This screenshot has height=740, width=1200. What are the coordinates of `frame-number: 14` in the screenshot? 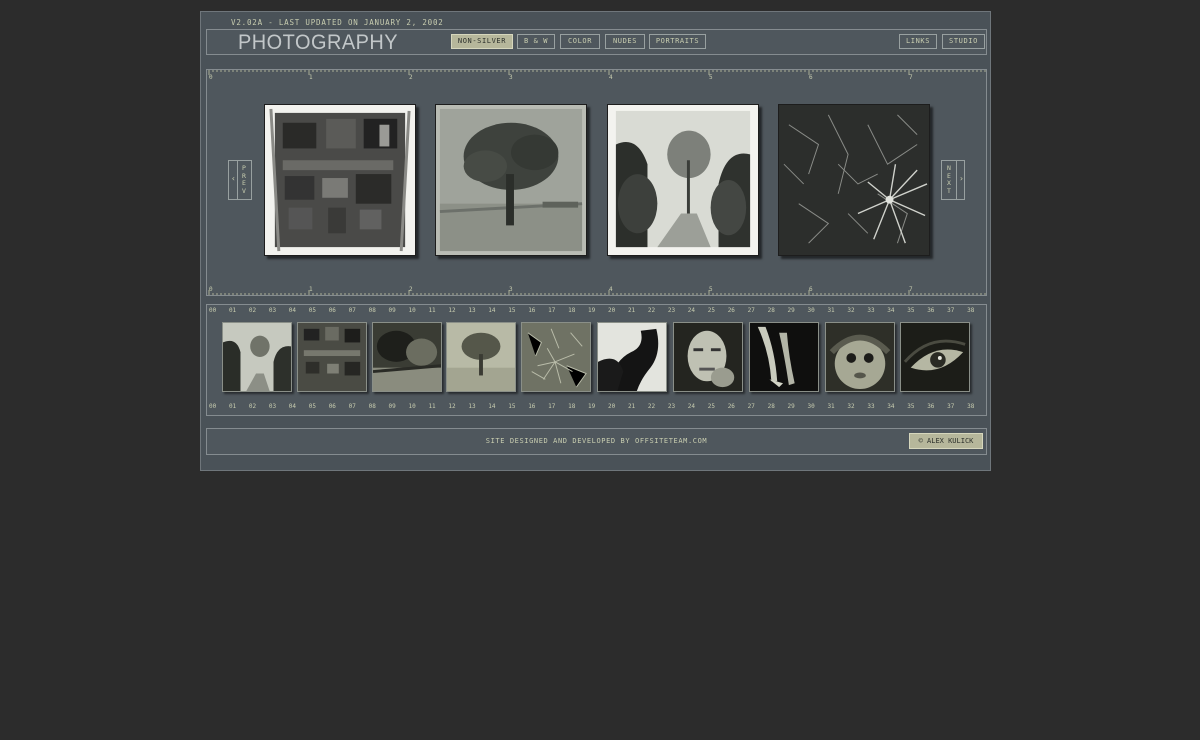 It's located at (492, 406).